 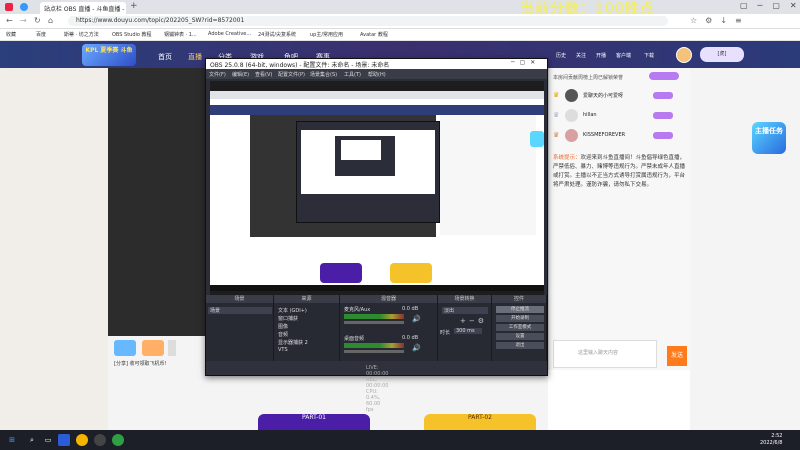 What do you see at coordinates (277, 34) in the screenshot?
I see `bookmark-item: 24测试/尖复系统` at bounding box center [277, 34].